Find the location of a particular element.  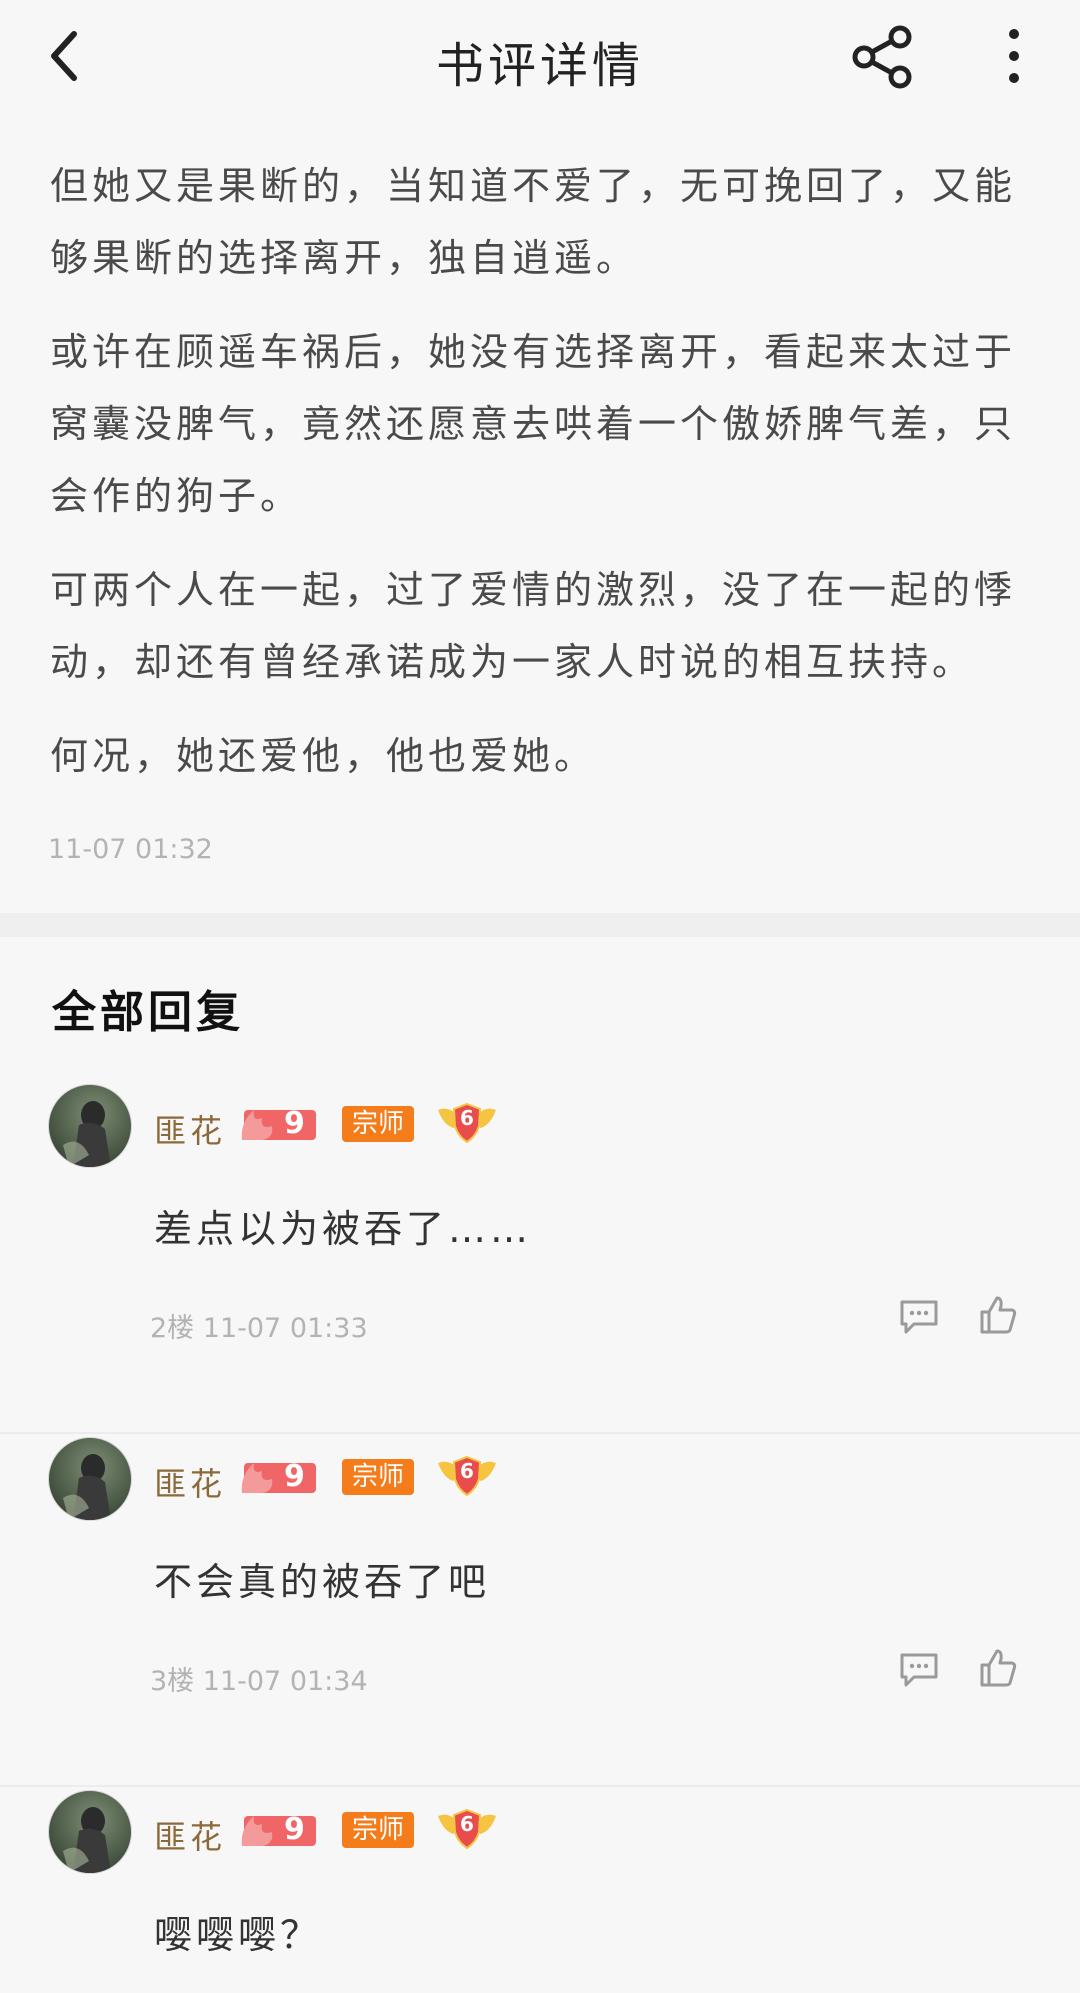

top-bar: 书评详情 is located at coordinates (540, 57).